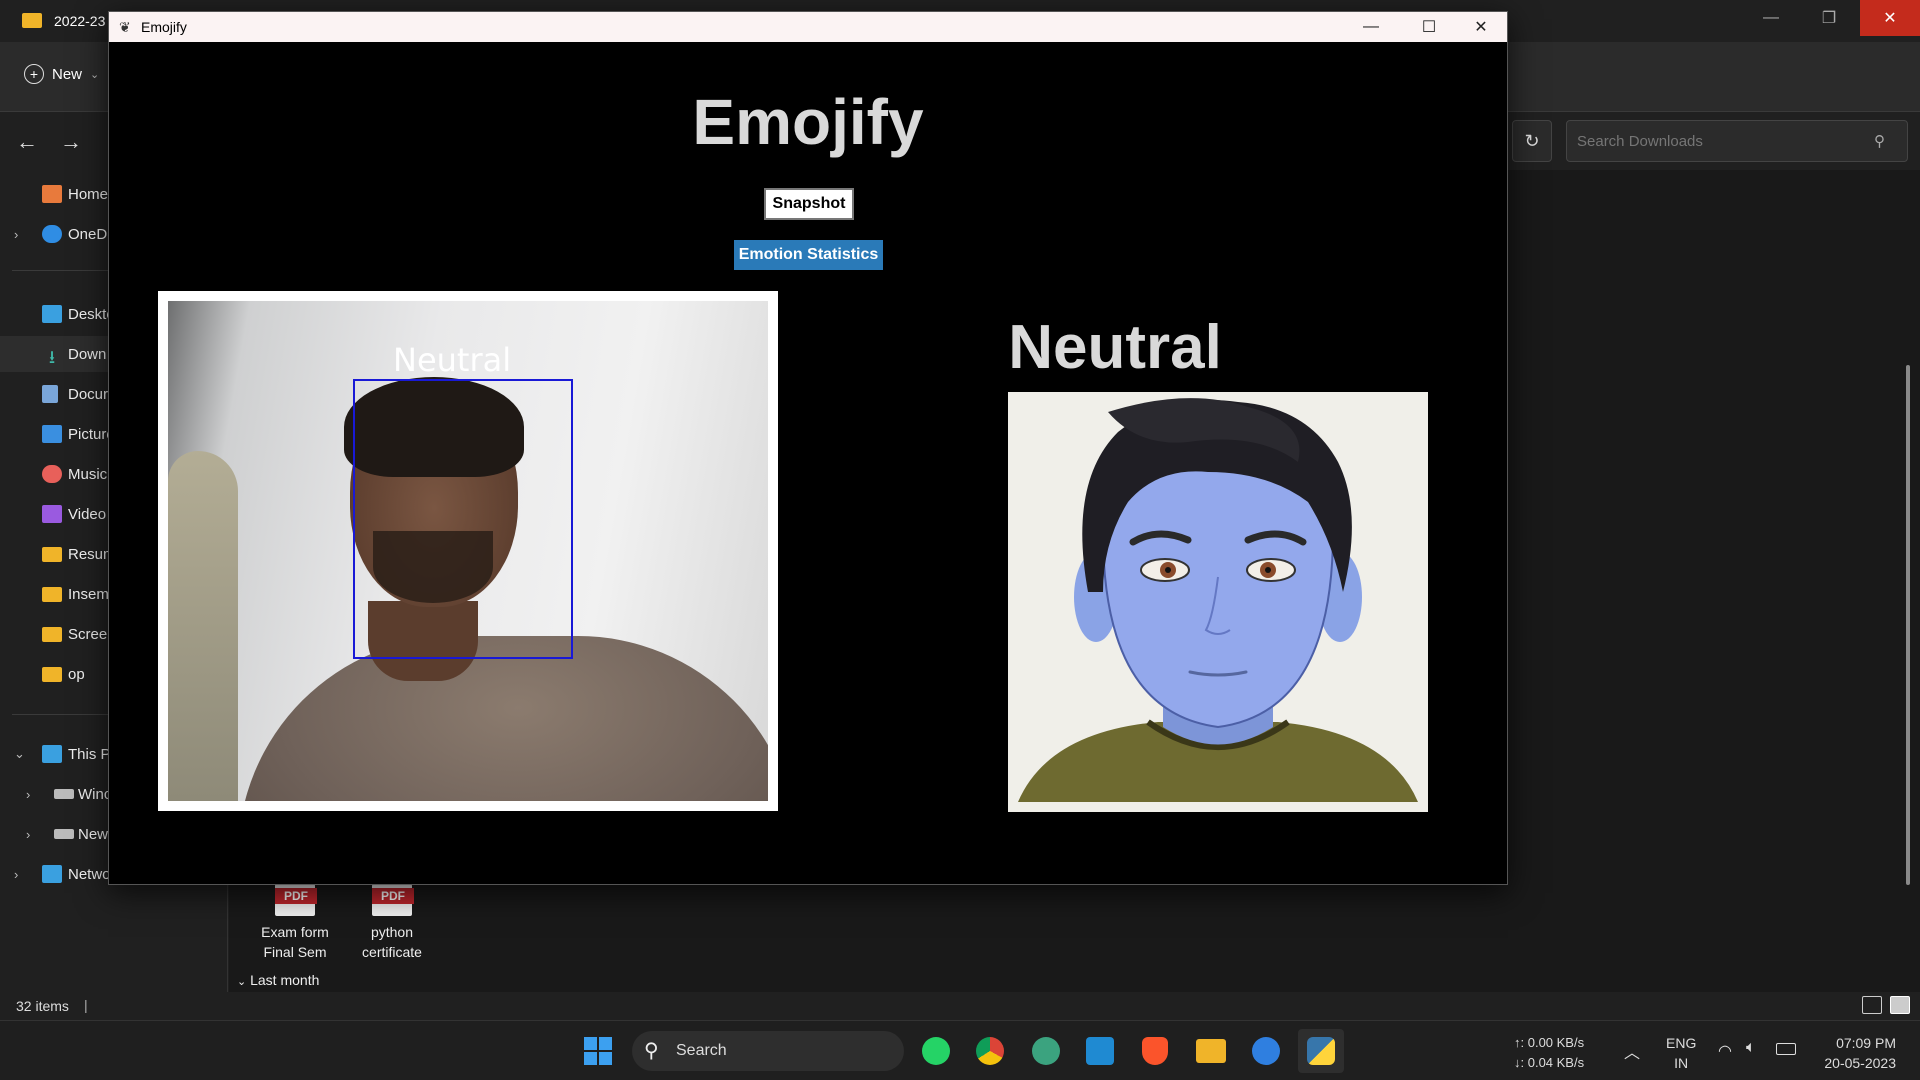 The image size is (1920, 1080). Describe the element at coordinates (1751, 1048) in the screenshot. I see `volume-icon: 🔈︎` at that location.